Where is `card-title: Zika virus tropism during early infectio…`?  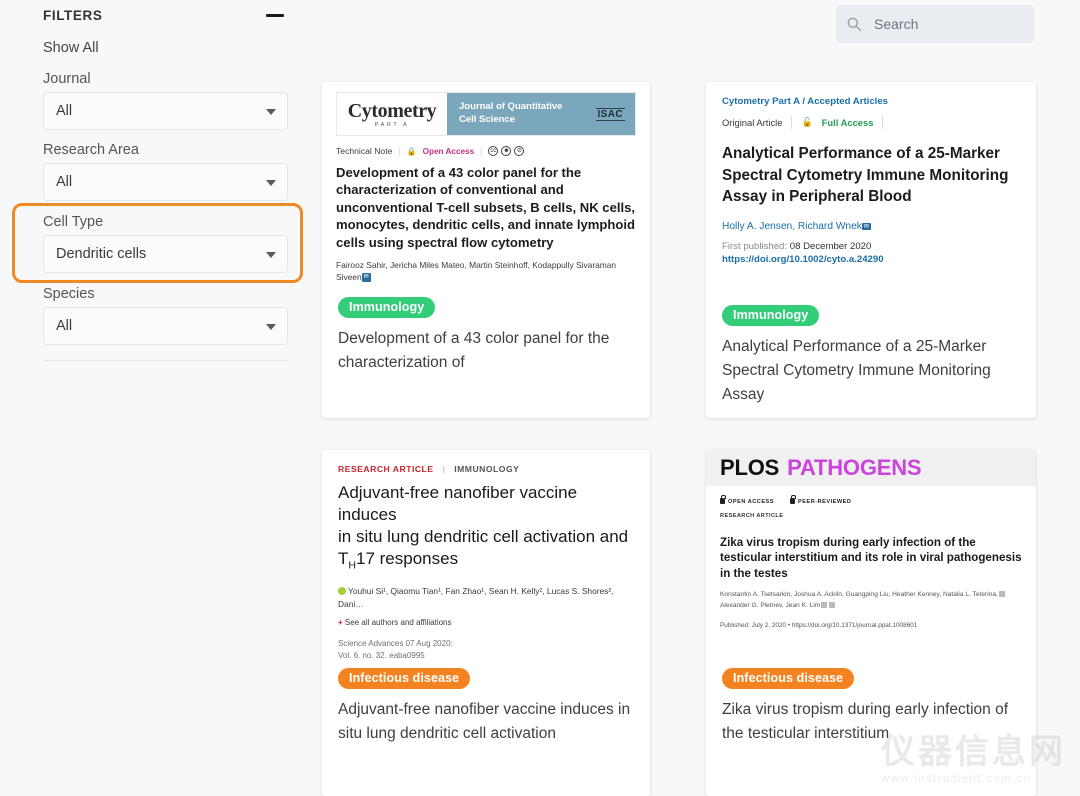
card-title: Zika virus tropism during early infectio… is located at coordinates (871, 722).